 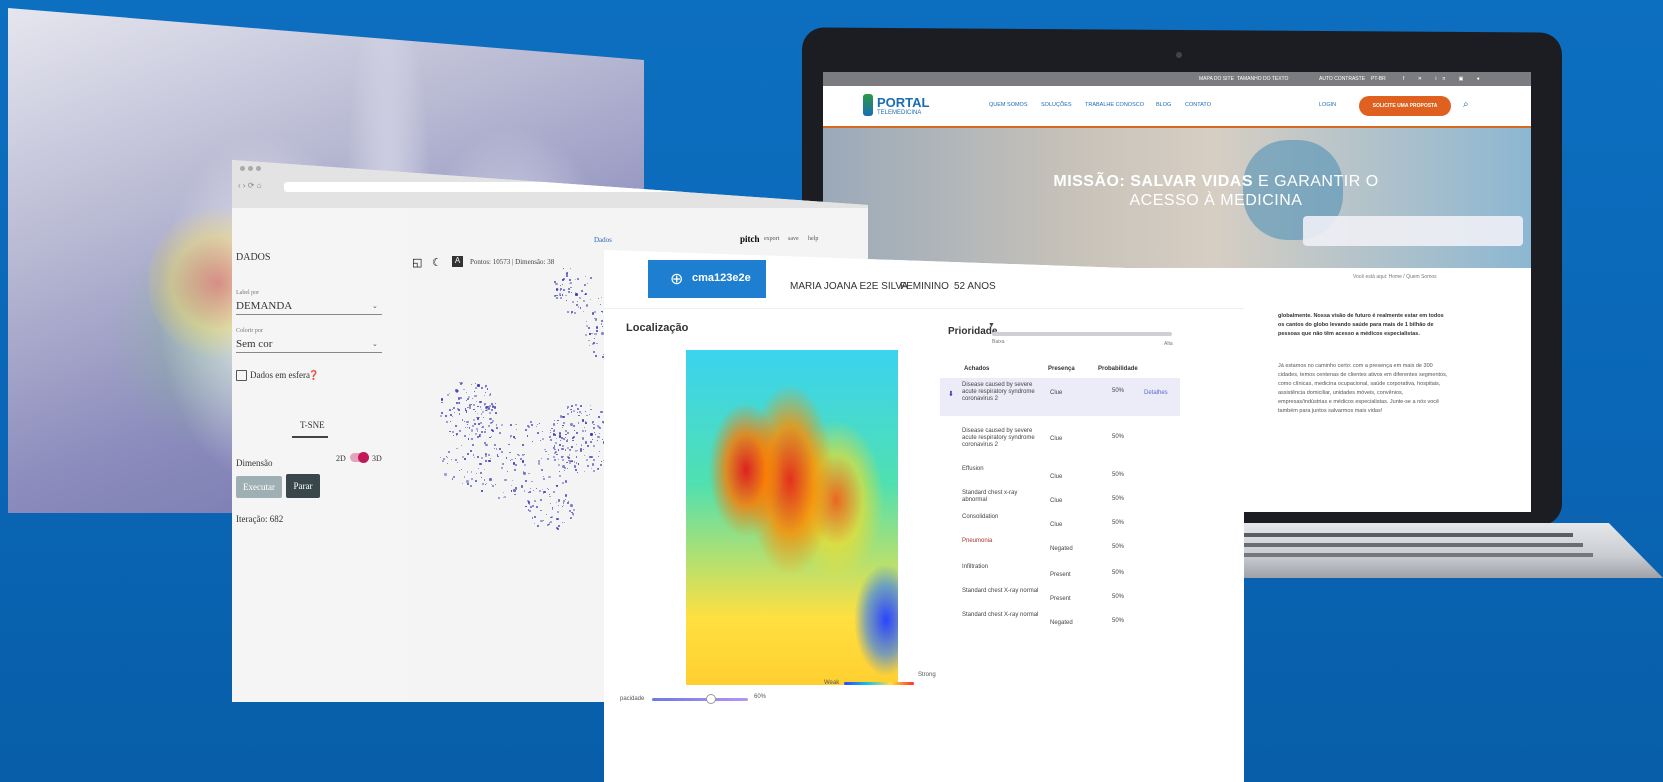 I want to click on details-link: Detalhes, so click(x=1156, y=393).